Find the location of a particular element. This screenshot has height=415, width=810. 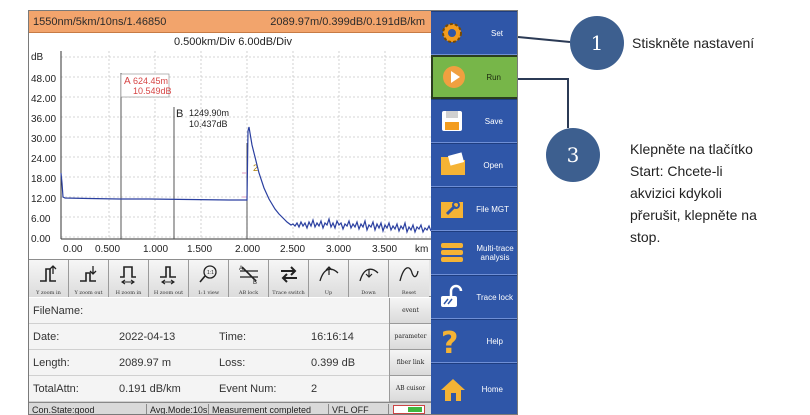

callout-3-line: přerušit, klepněte na is located at coordinates (693, 215).